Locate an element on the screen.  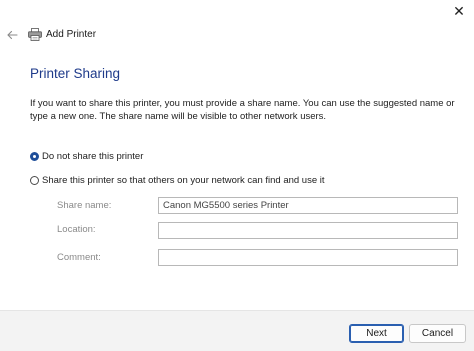
back-button is located at coordinates (12, 35).